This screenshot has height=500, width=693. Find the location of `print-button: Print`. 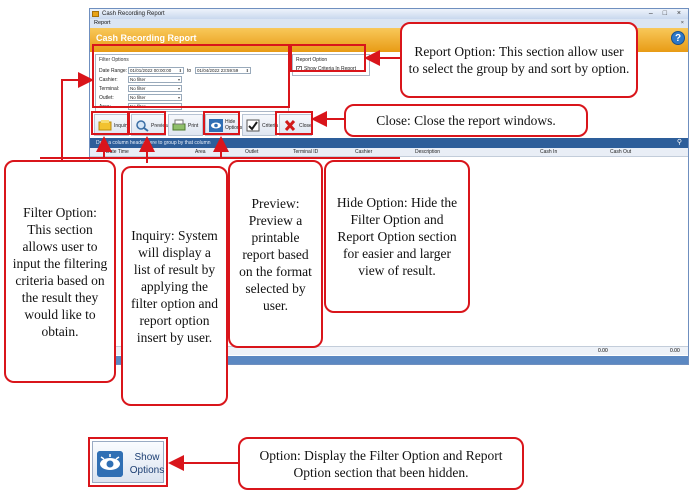

print-button: Print is located at coordinates (185, 125).